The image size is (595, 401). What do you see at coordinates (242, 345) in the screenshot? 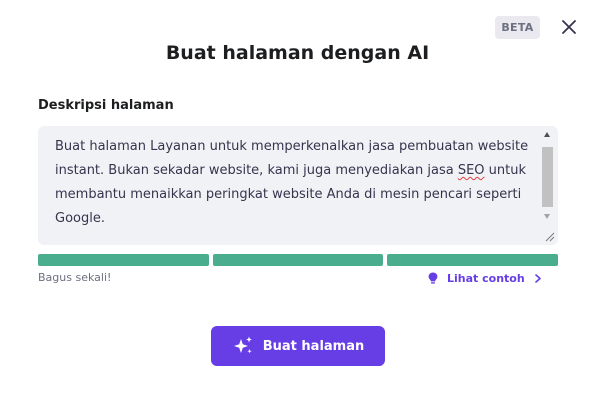
I see `sparkle-icon` at bounding box center [242, 345].